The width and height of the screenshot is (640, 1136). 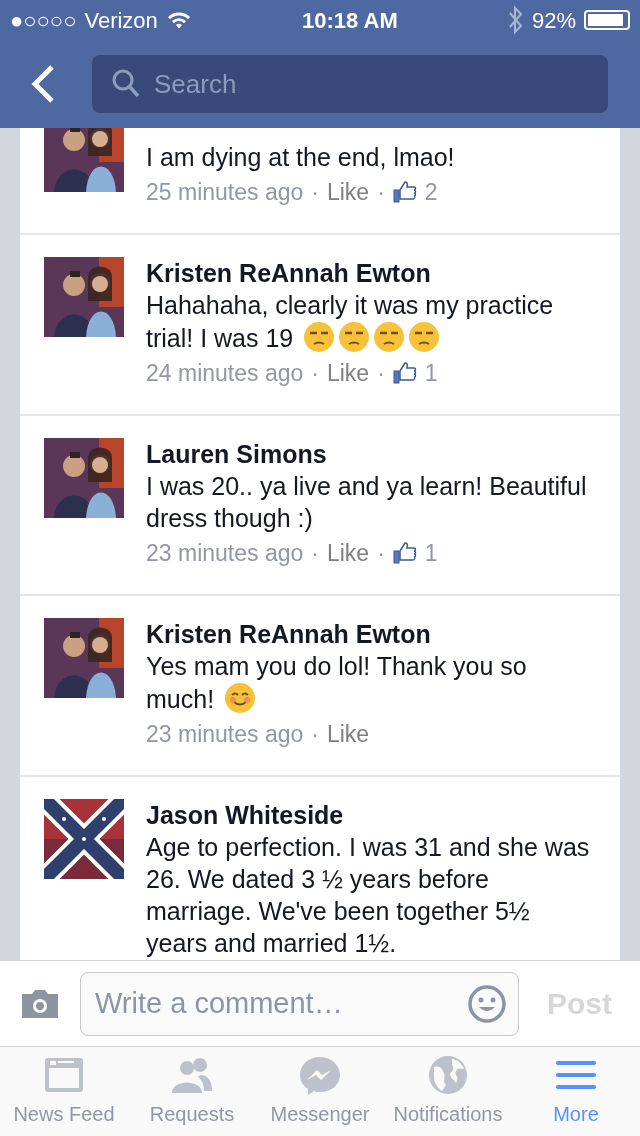 I want to click on comment-text: Hahahaha, clearly it was my practice trial! I was 19, so click(x=350, y=322).